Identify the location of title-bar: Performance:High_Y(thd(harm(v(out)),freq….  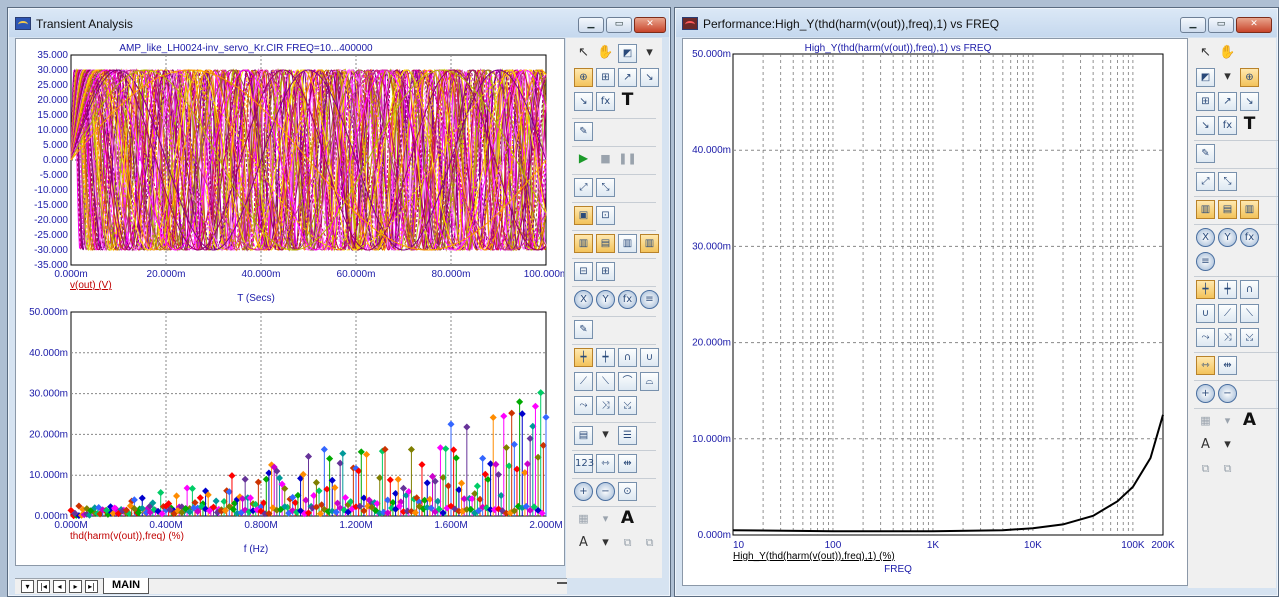
(976, 23).